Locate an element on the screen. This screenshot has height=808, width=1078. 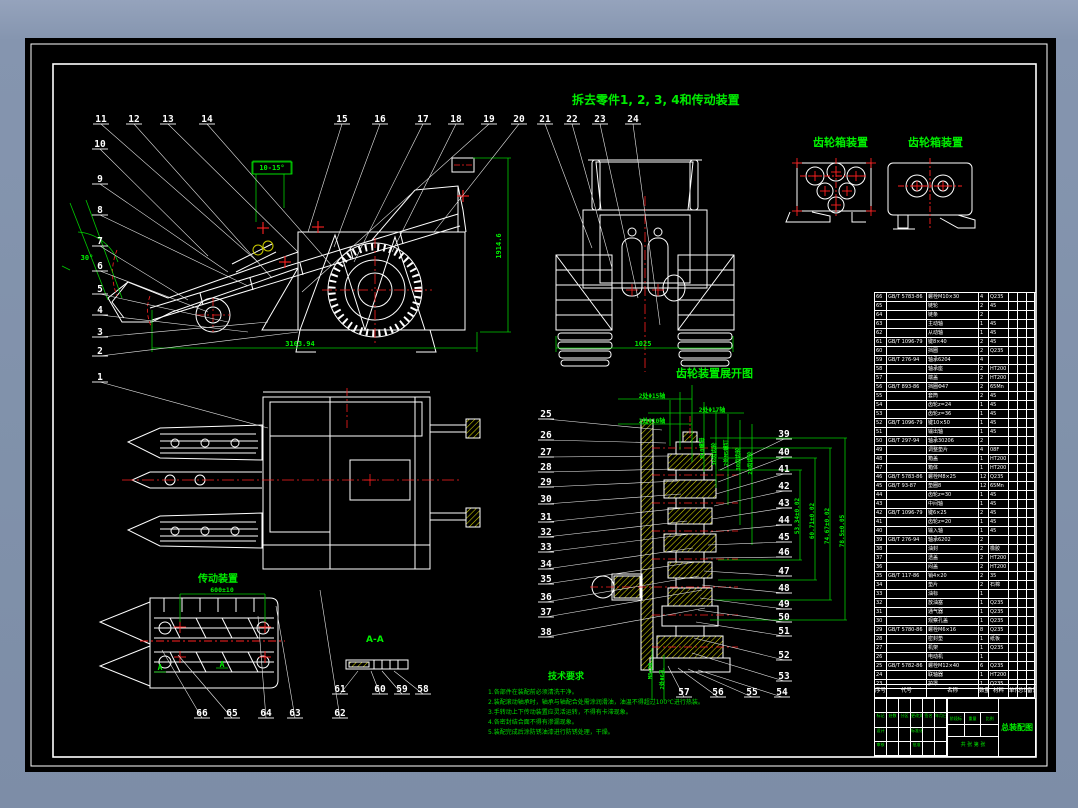
callout-21: 21 is located at coordinates (545, 119).